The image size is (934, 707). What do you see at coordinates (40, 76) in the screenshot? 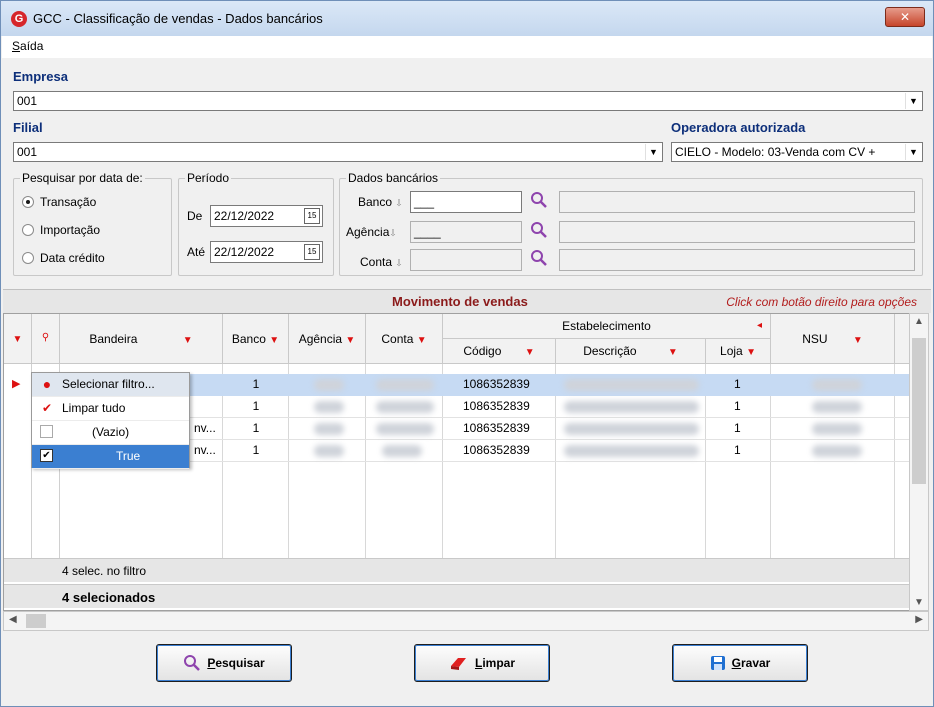
I see `empresa-label: Empresa` at bounding box center [40, 76].